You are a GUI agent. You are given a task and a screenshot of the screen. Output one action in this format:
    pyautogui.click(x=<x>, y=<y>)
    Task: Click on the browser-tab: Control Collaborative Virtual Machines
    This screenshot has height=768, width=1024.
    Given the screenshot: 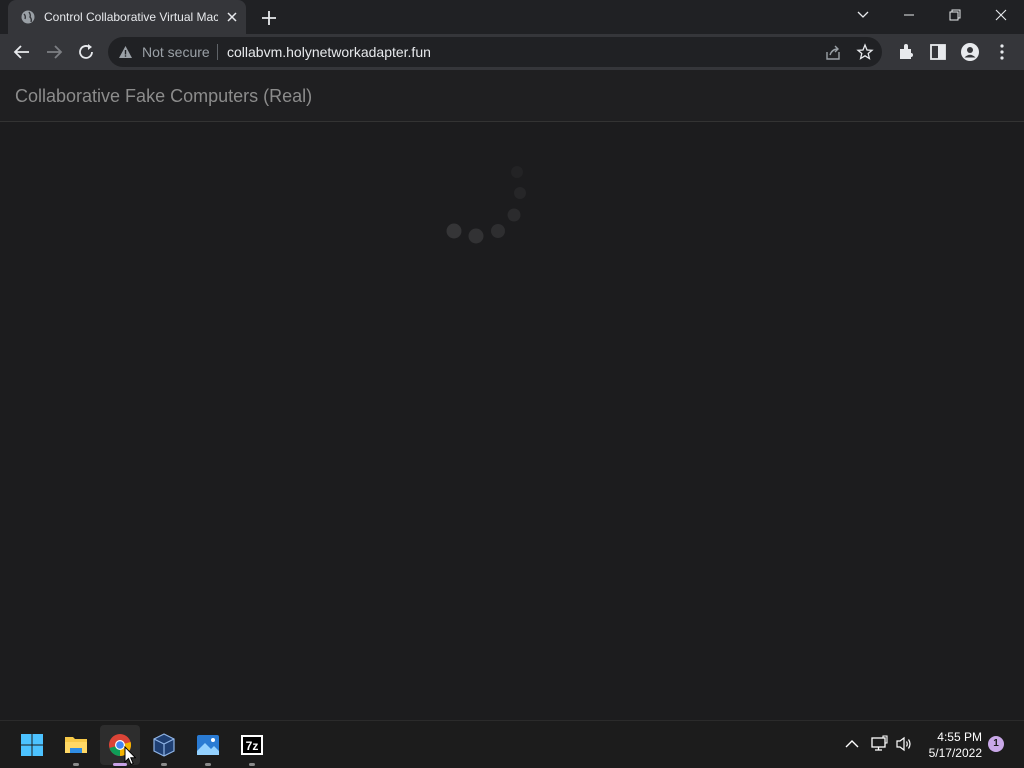 What is the action you would take?
    pyautogui.click(x=127, y=17)
    